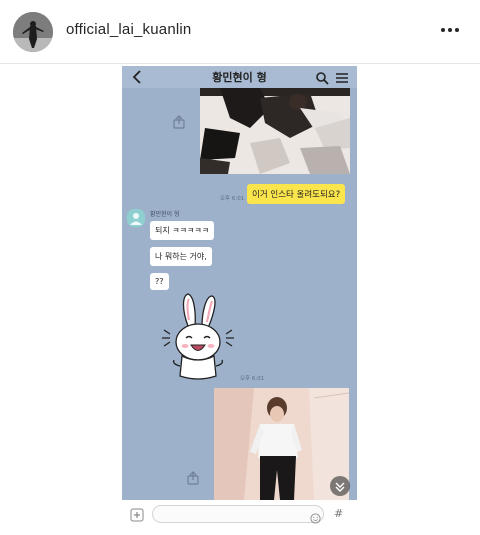 Image resolution: width=480 pixels, height=535 pixels. What do you see at coordinates (342, 77) in the screenshot?
I see `menu-icon` at bounding box center [342, 77].